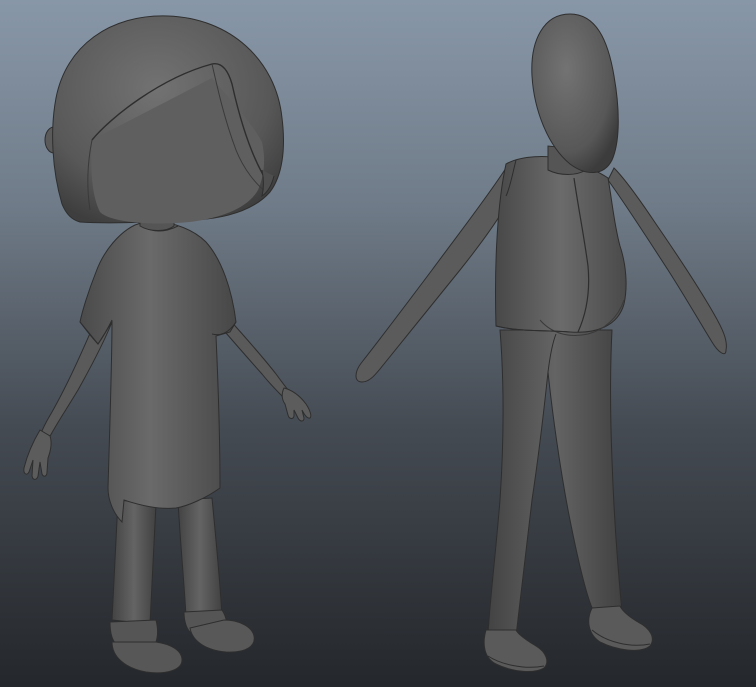 This screenshot has height=687, width=756. What do you see at coordinates (436, 274) in the screenshot?
I see `man-left-arm` at bounding box center [436, 274].